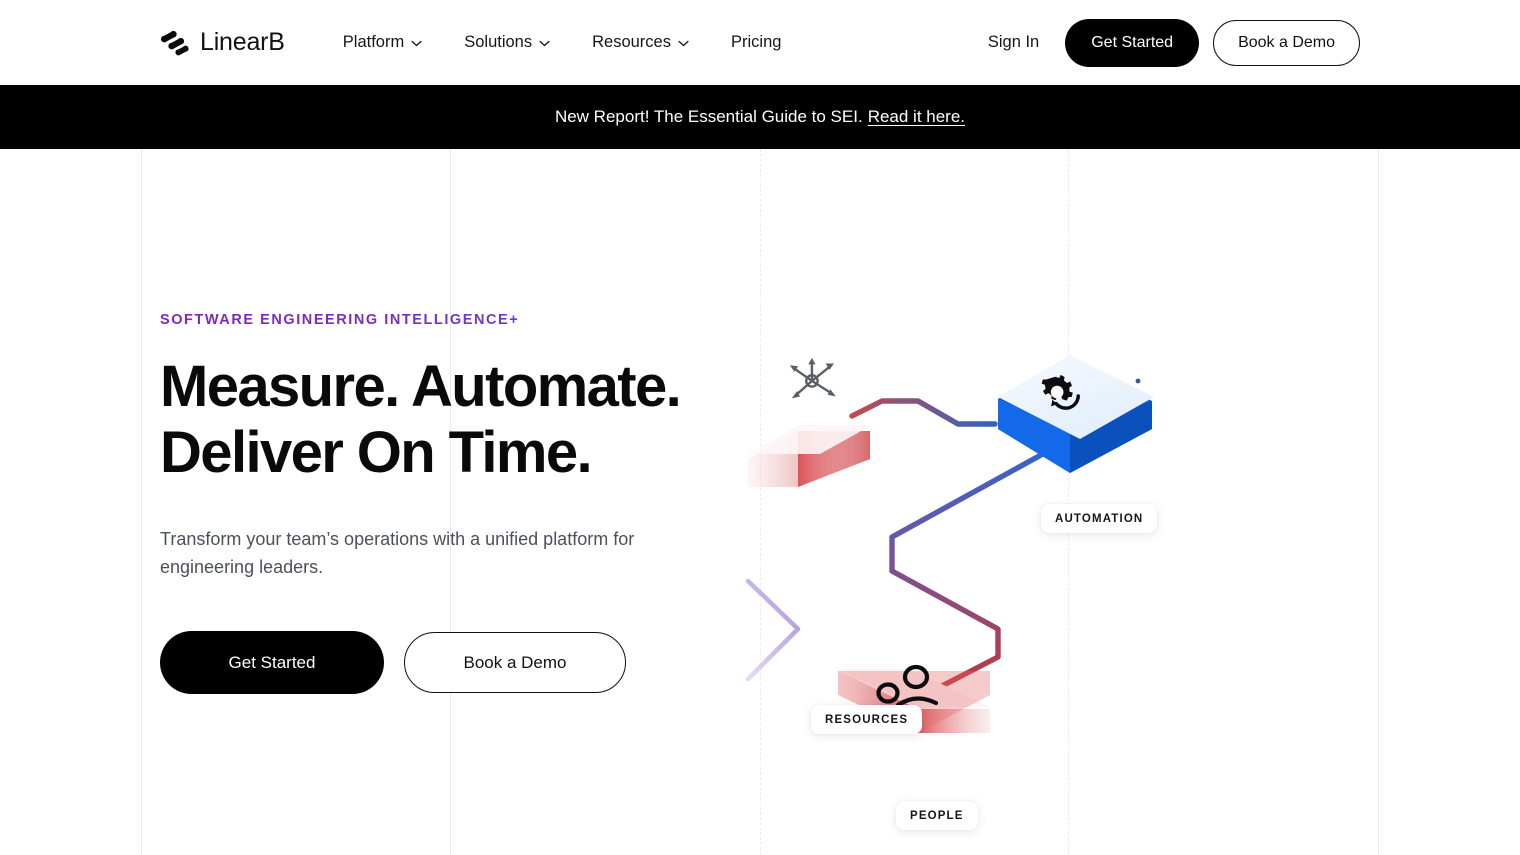 The image size is (1520, 855). Describe the element at coordinates (867, 719) in the screenshot. I see `badge-resources: RESOURCES` at that location.